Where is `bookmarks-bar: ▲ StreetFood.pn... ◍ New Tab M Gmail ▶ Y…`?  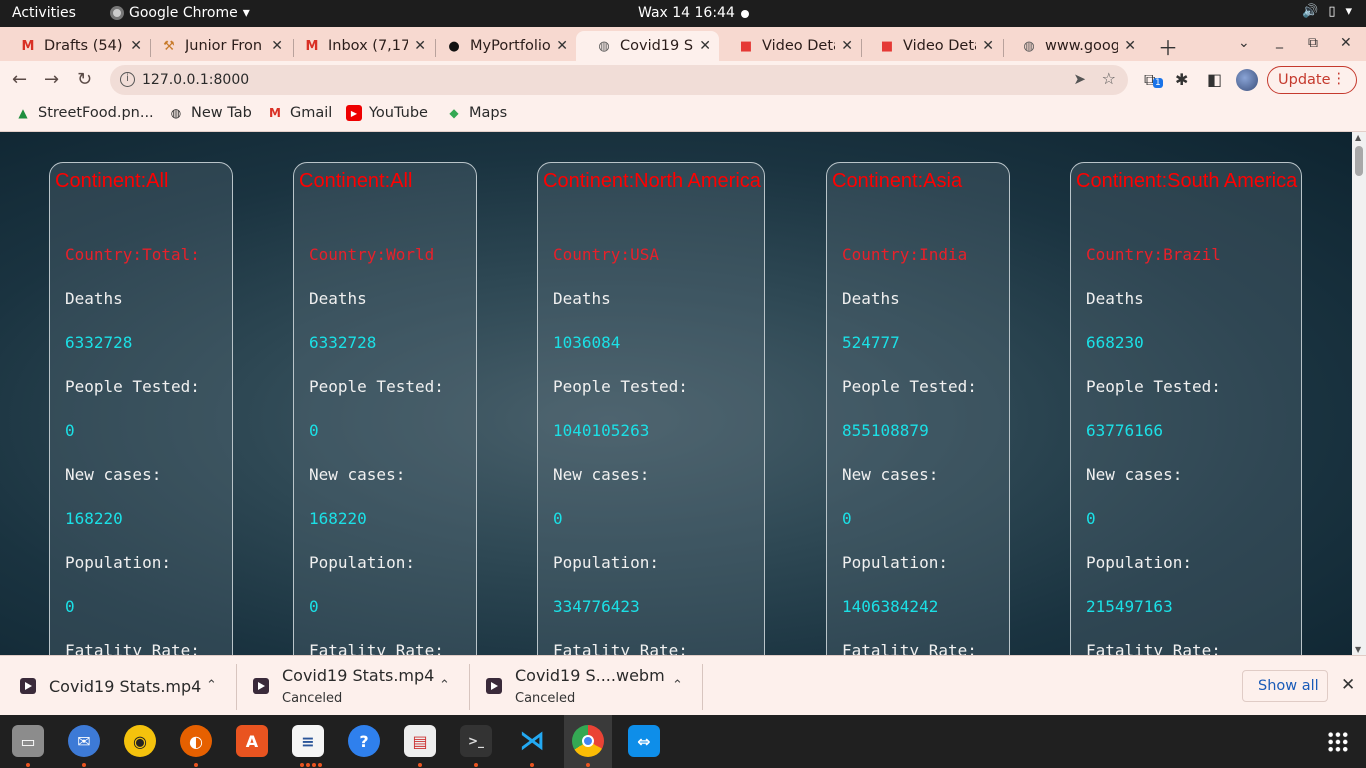
bookmarks-bar: ▲ StreetFood.pn... ◍ New Tab M Gmail ▶ Y… is located at coordinates (683, 115).